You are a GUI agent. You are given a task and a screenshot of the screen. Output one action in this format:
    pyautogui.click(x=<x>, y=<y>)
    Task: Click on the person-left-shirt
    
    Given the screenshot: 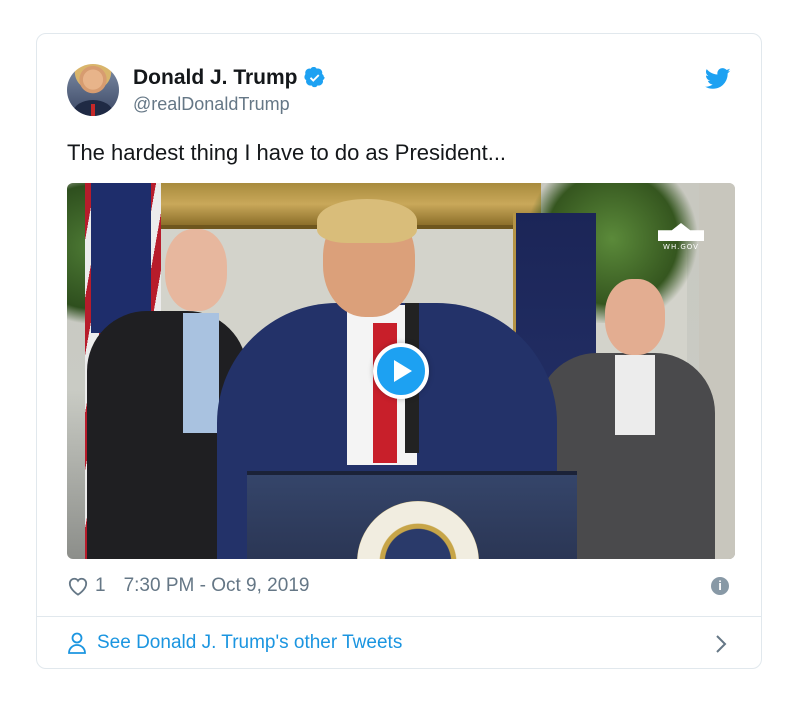 What is the action you would take?
    pyautogui.click(x=201, y=373)
    